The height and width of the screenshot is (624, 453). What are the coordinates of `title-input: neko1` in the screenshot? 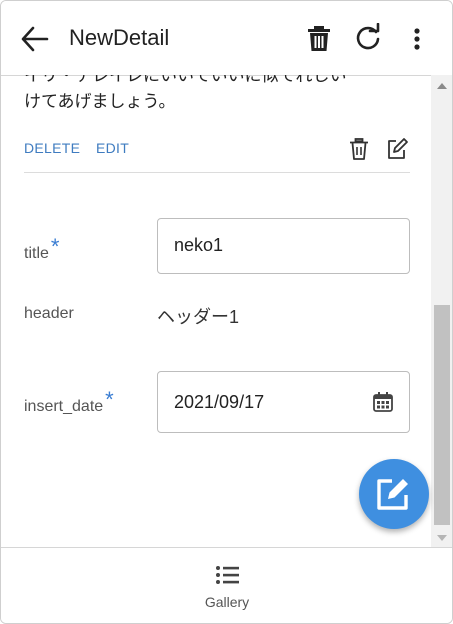 It's located at (283, 246).